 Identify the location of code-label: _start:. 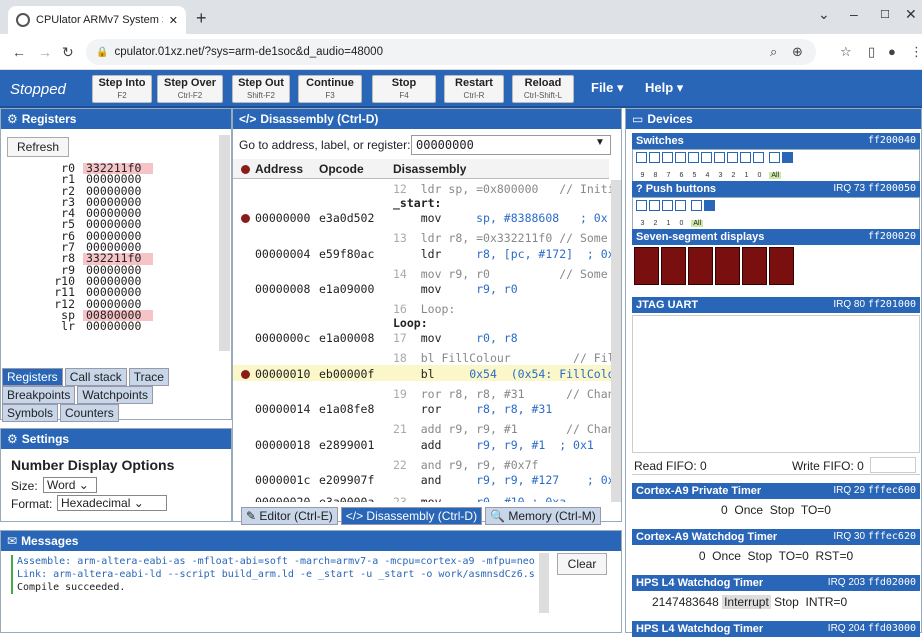
(417, 202).